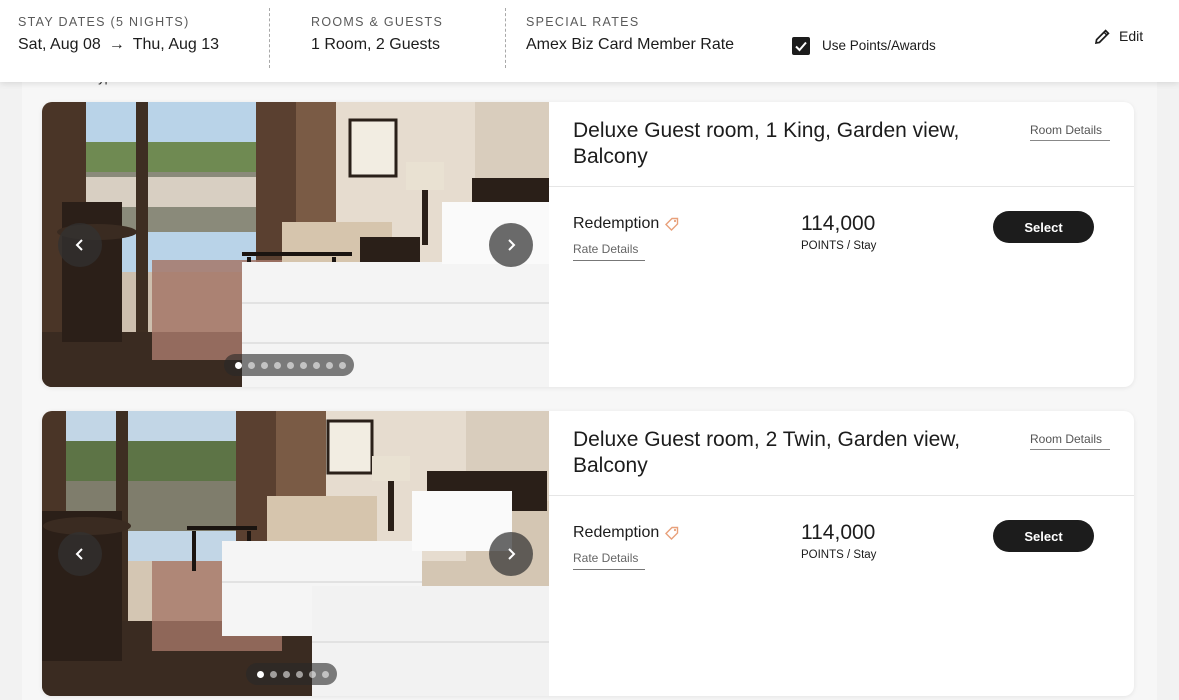 This screenshot has height=700, width=1179. I want to click on rooms-guests-section: ROOMS & GUESTS 1 Room, 2 Guests, so click(401, 41).